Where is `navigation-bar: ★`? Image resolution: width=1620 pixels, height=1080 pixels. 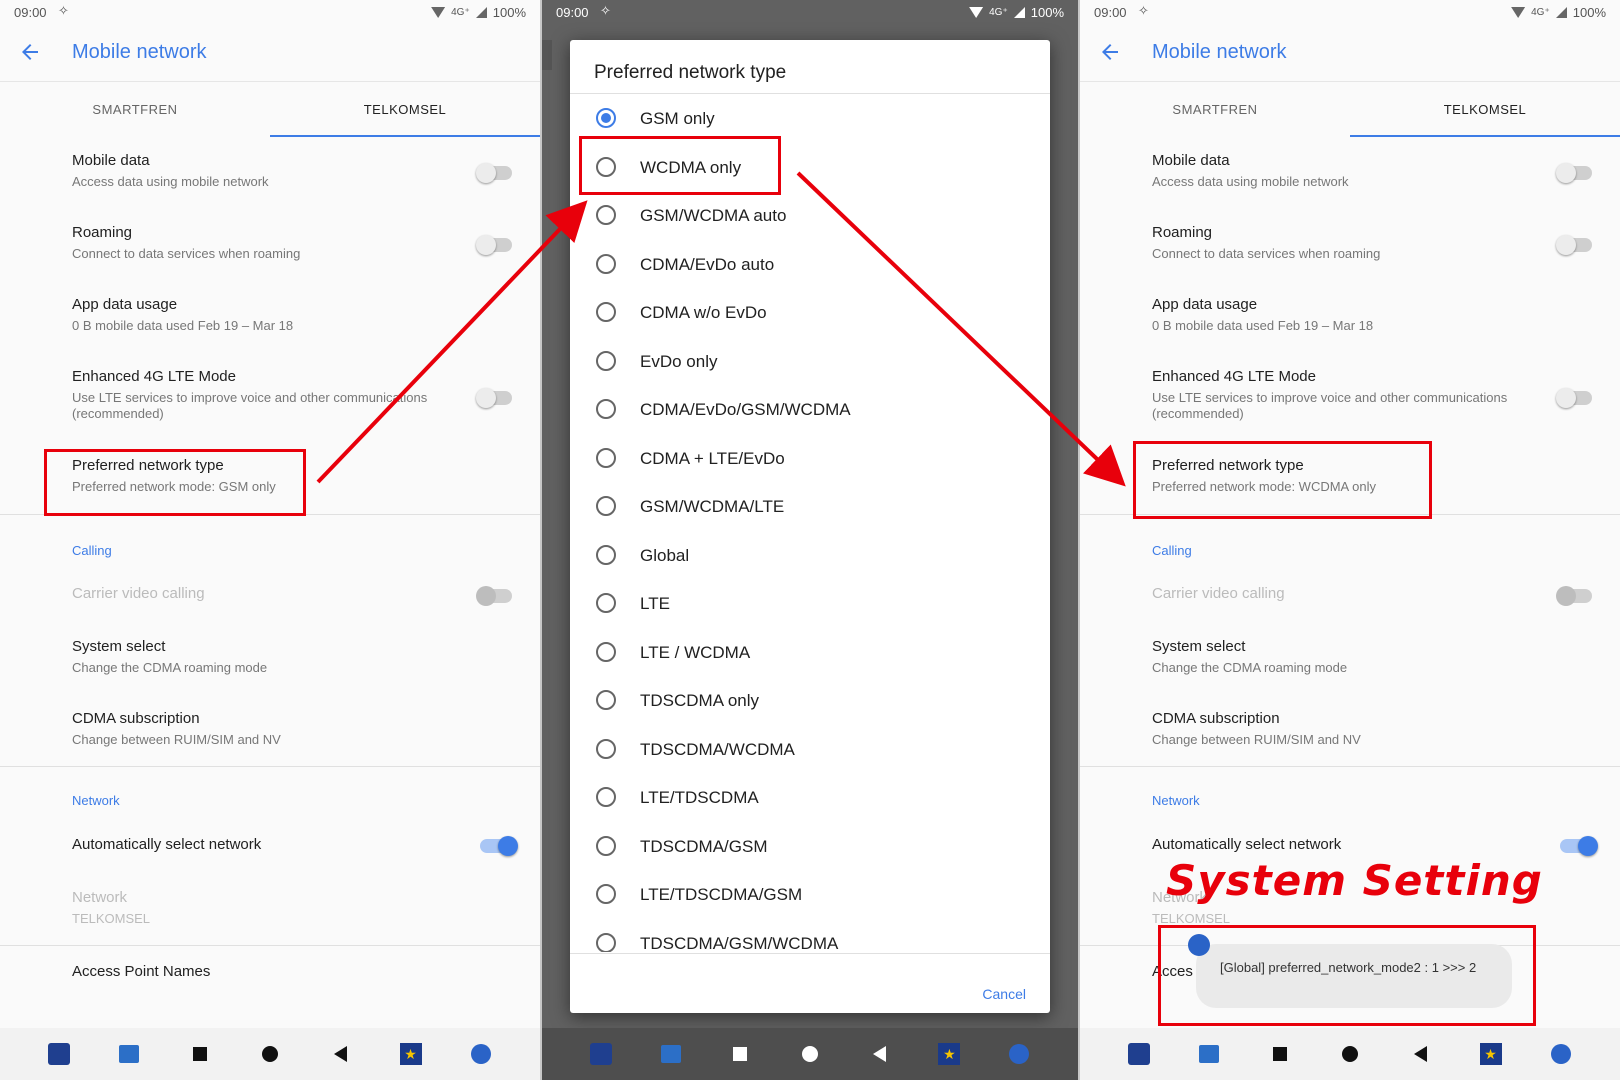 navigation-bar: ★ is located at coordinates (270, 1054).